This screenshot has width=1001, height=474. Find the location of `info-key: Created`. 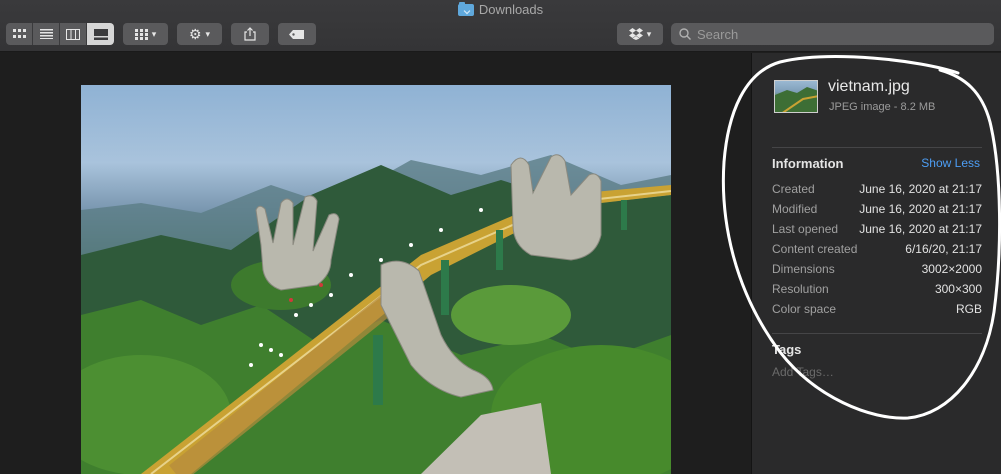

info-key: Created is located at coordinates (793, 189).